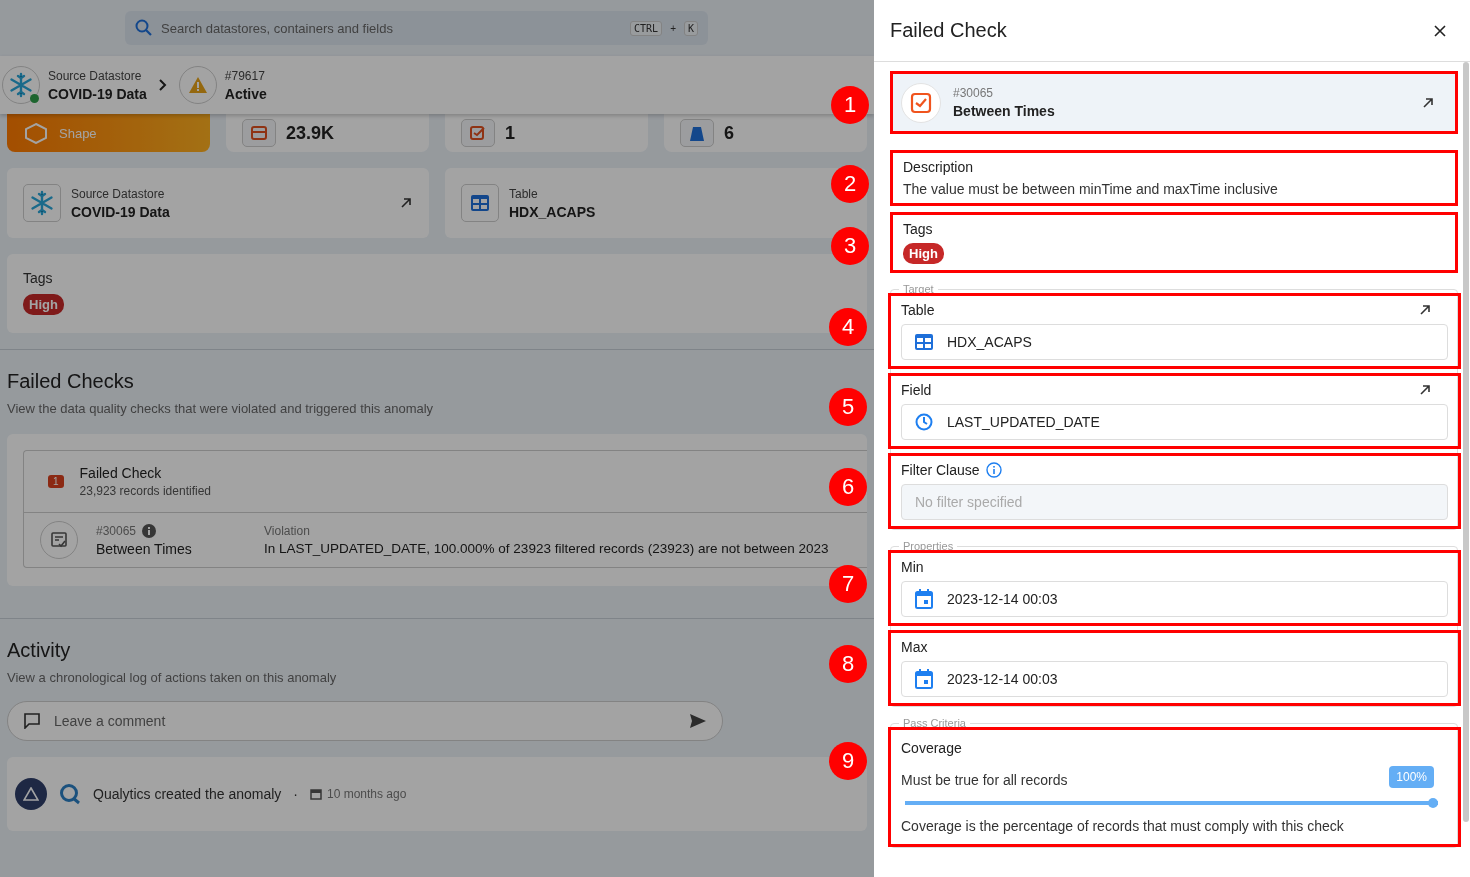  What do you see at coordinates (1440, 30) in the screenshot?
I see `close-icon` at bounding box center [1440, 30].